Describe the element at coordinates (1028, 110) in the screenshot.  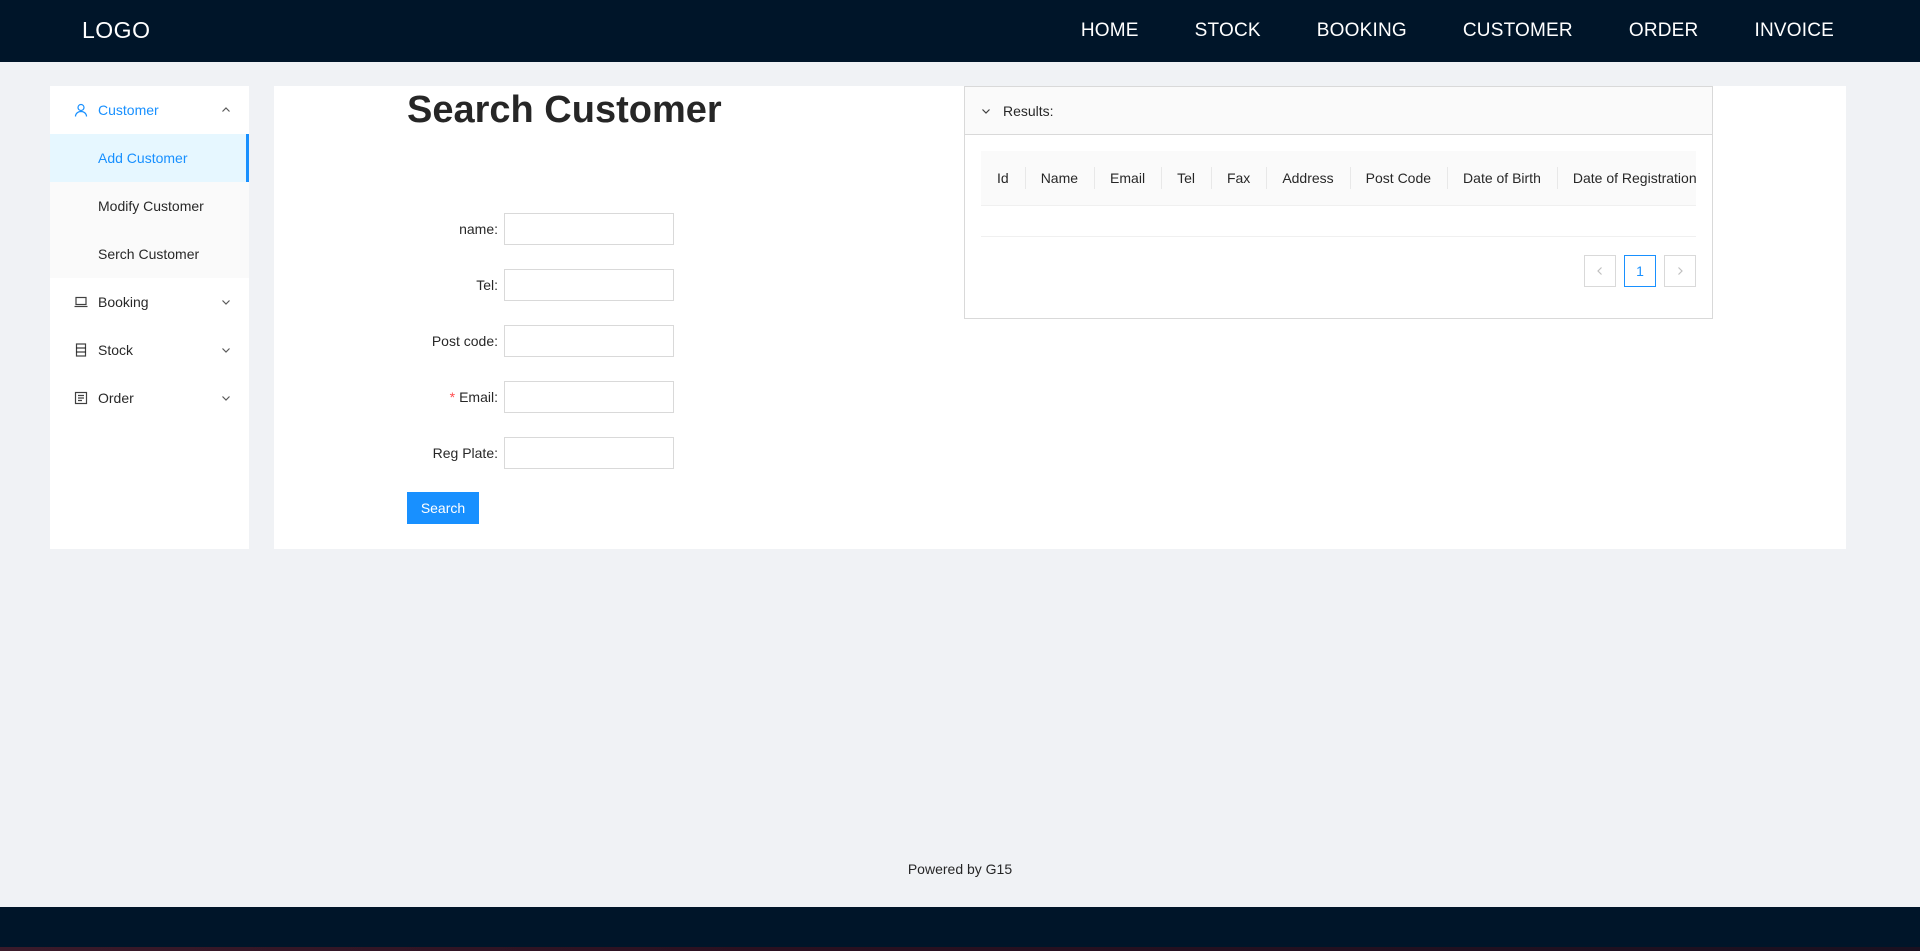
I see `results-title: Results:` at that location.